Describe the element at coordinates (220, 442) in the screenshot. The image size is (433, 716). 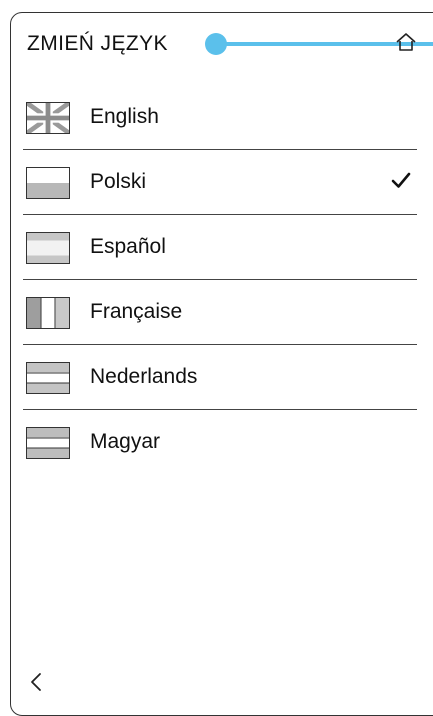
I see `language-item-magyar: Magyar` at that location.